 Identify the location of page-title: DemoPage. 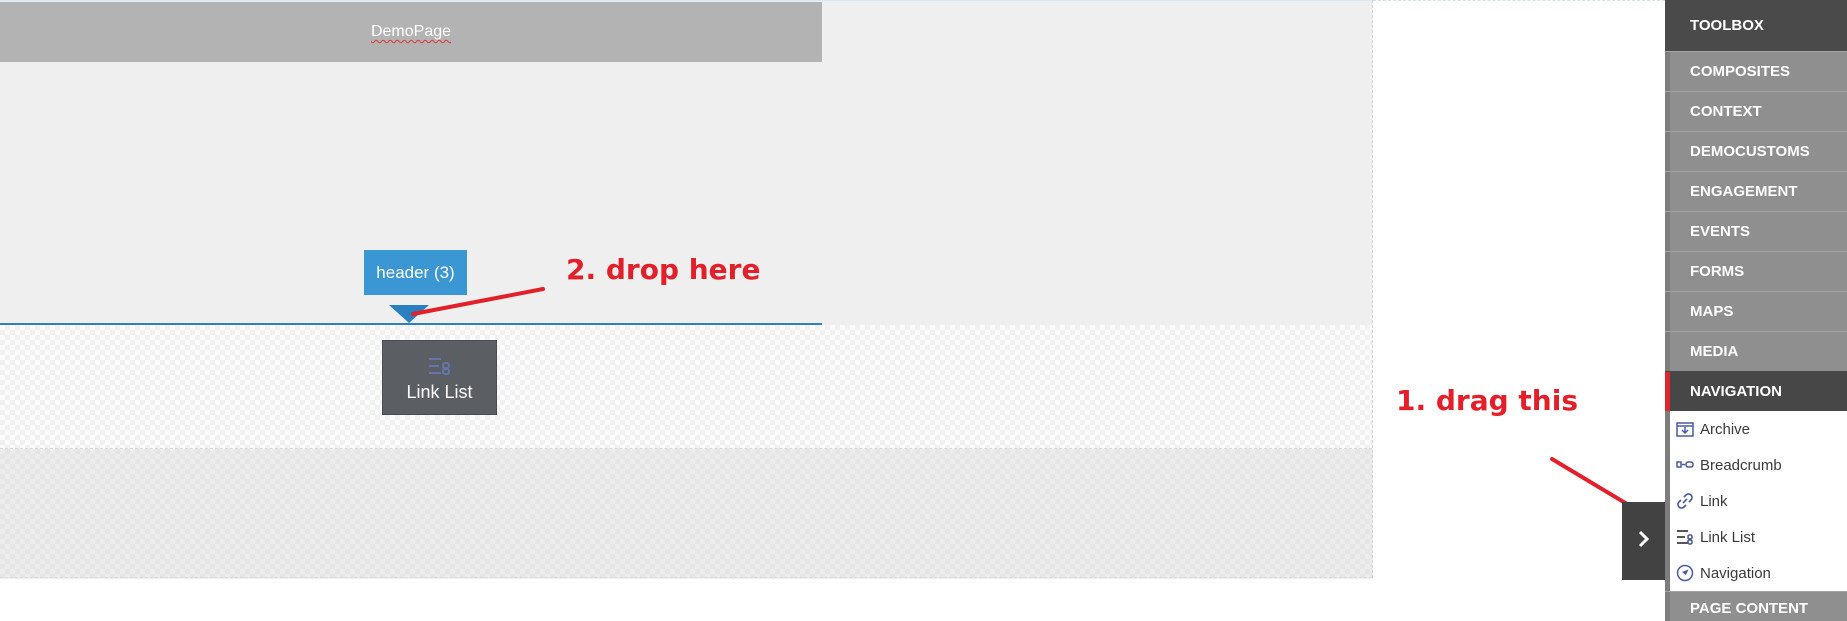
(411, 31).